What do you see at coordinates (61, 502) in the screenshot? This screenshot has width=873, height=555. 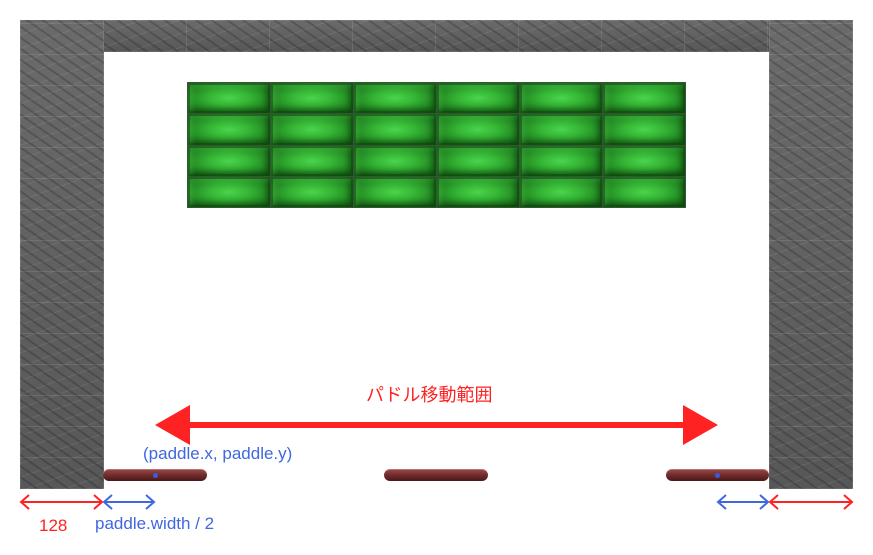 I see `wall-width-arrow-left` at bounding box center [61, 502].